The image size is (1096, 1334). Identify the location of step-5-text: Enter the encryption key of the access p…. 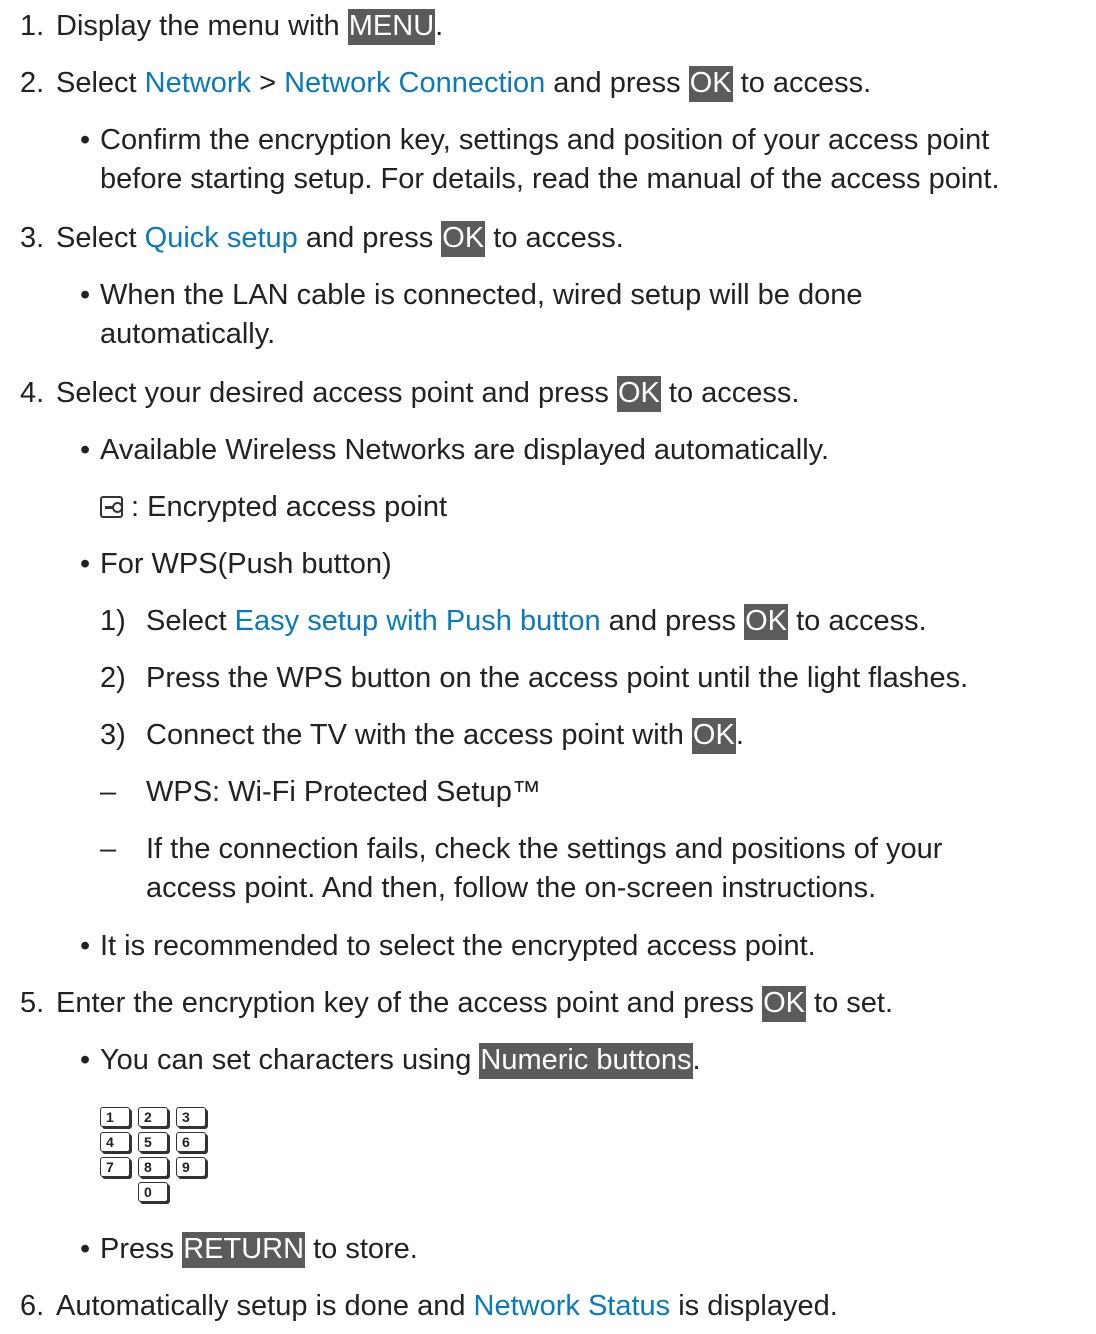
(409, 1003).